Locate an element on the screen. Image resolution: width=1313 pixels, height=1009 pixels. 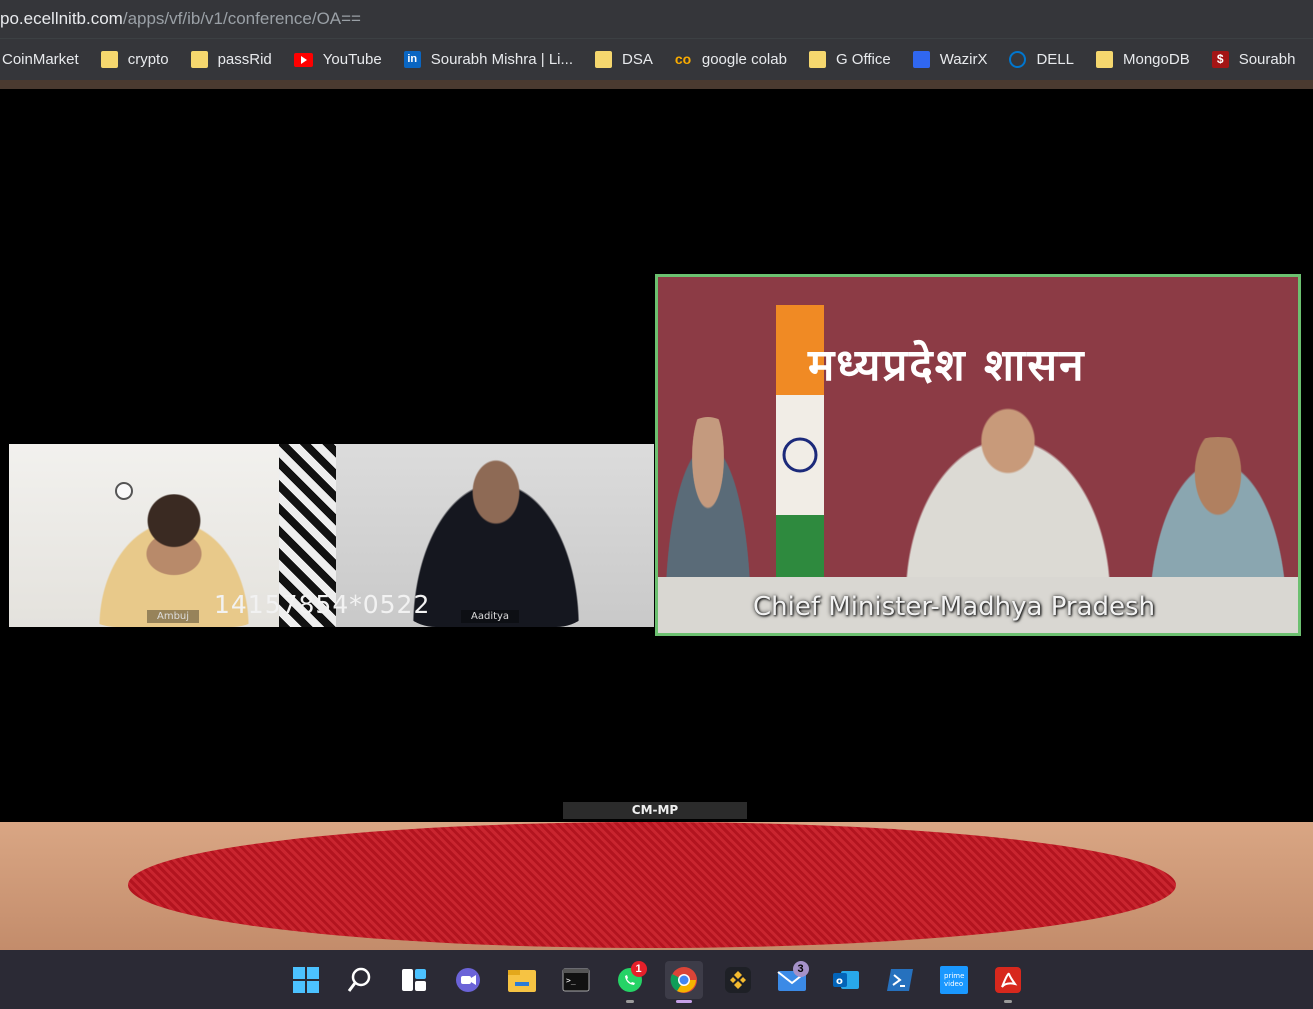
svg-text: o is located at coordinates (839, 981).